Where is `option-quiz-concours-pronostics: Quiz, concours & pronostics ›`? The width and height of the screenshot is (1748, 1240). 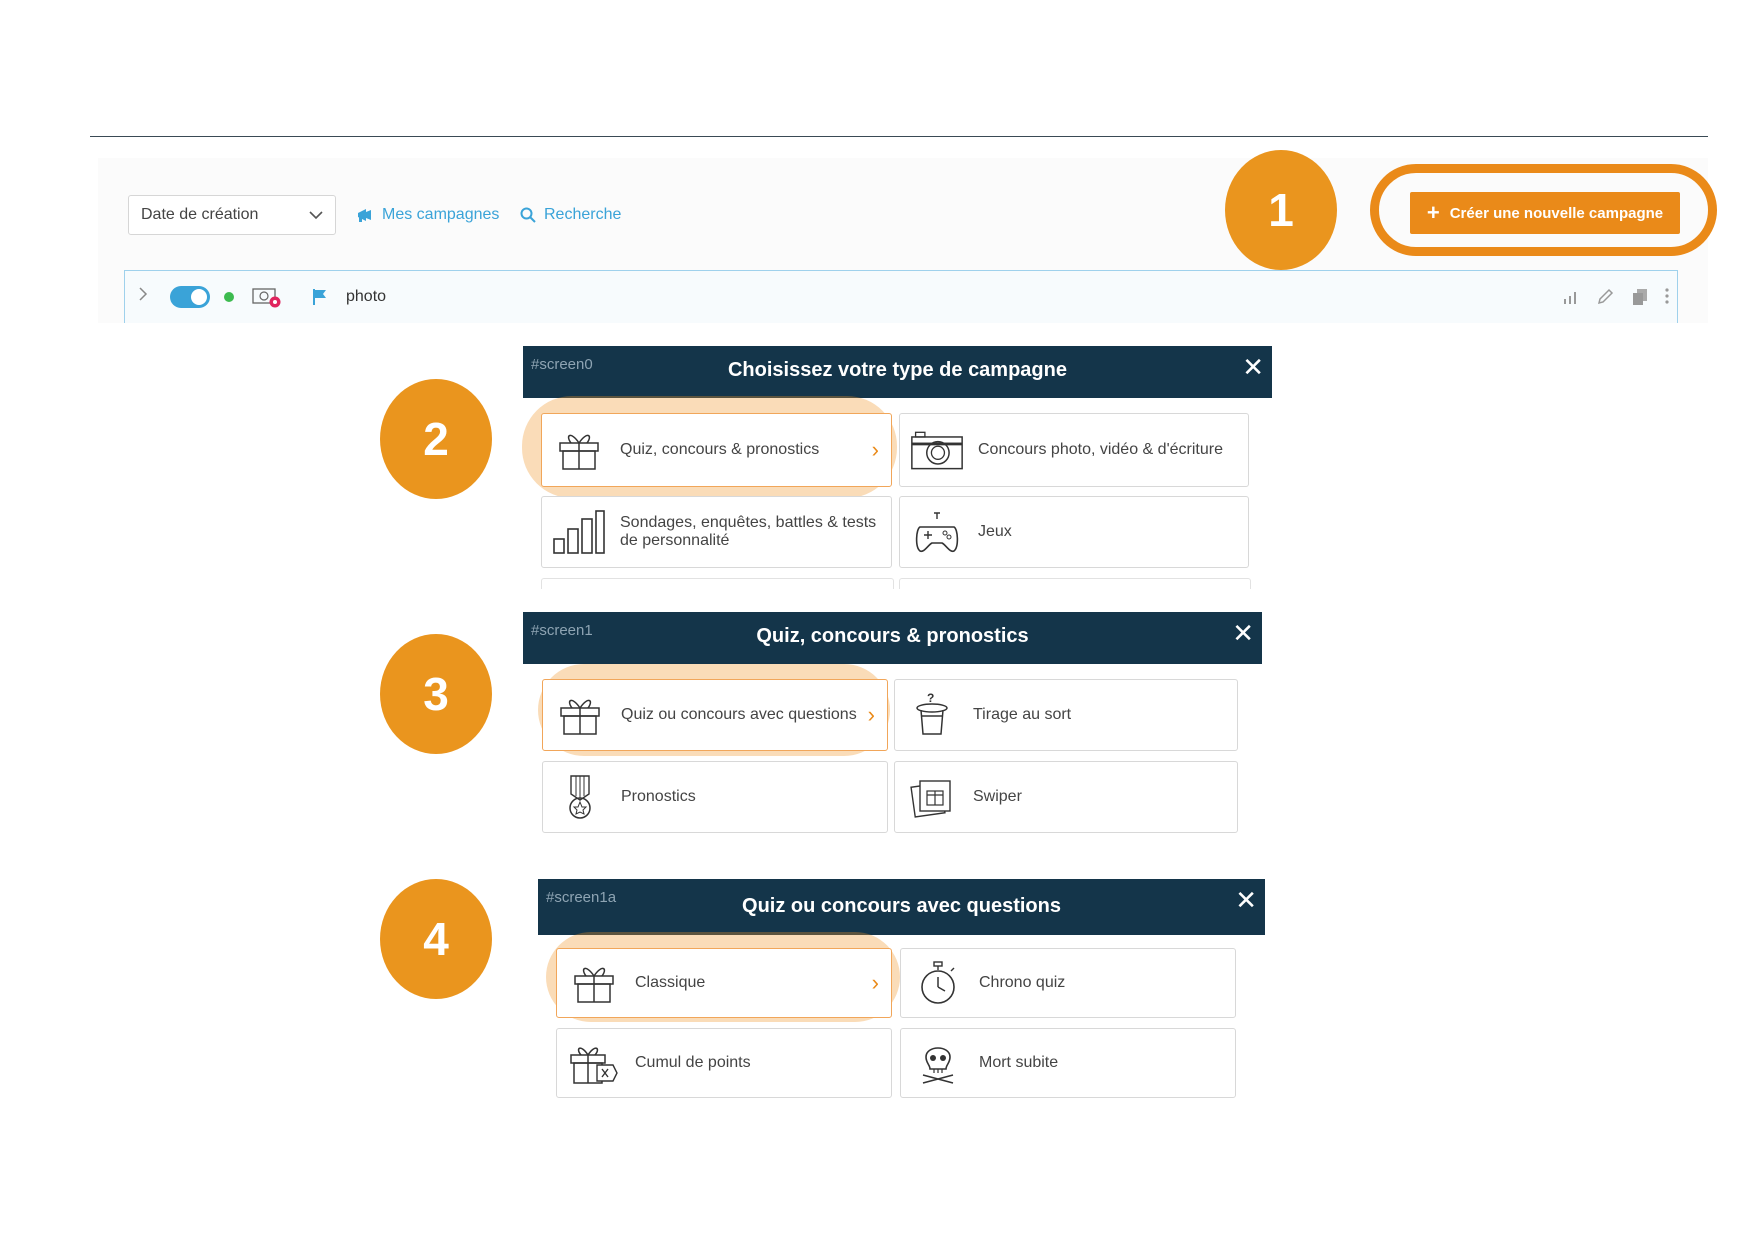 option-quiz-concours-pronostics: Quiz, concours & pronostics › is located at coordinates (716, 450).